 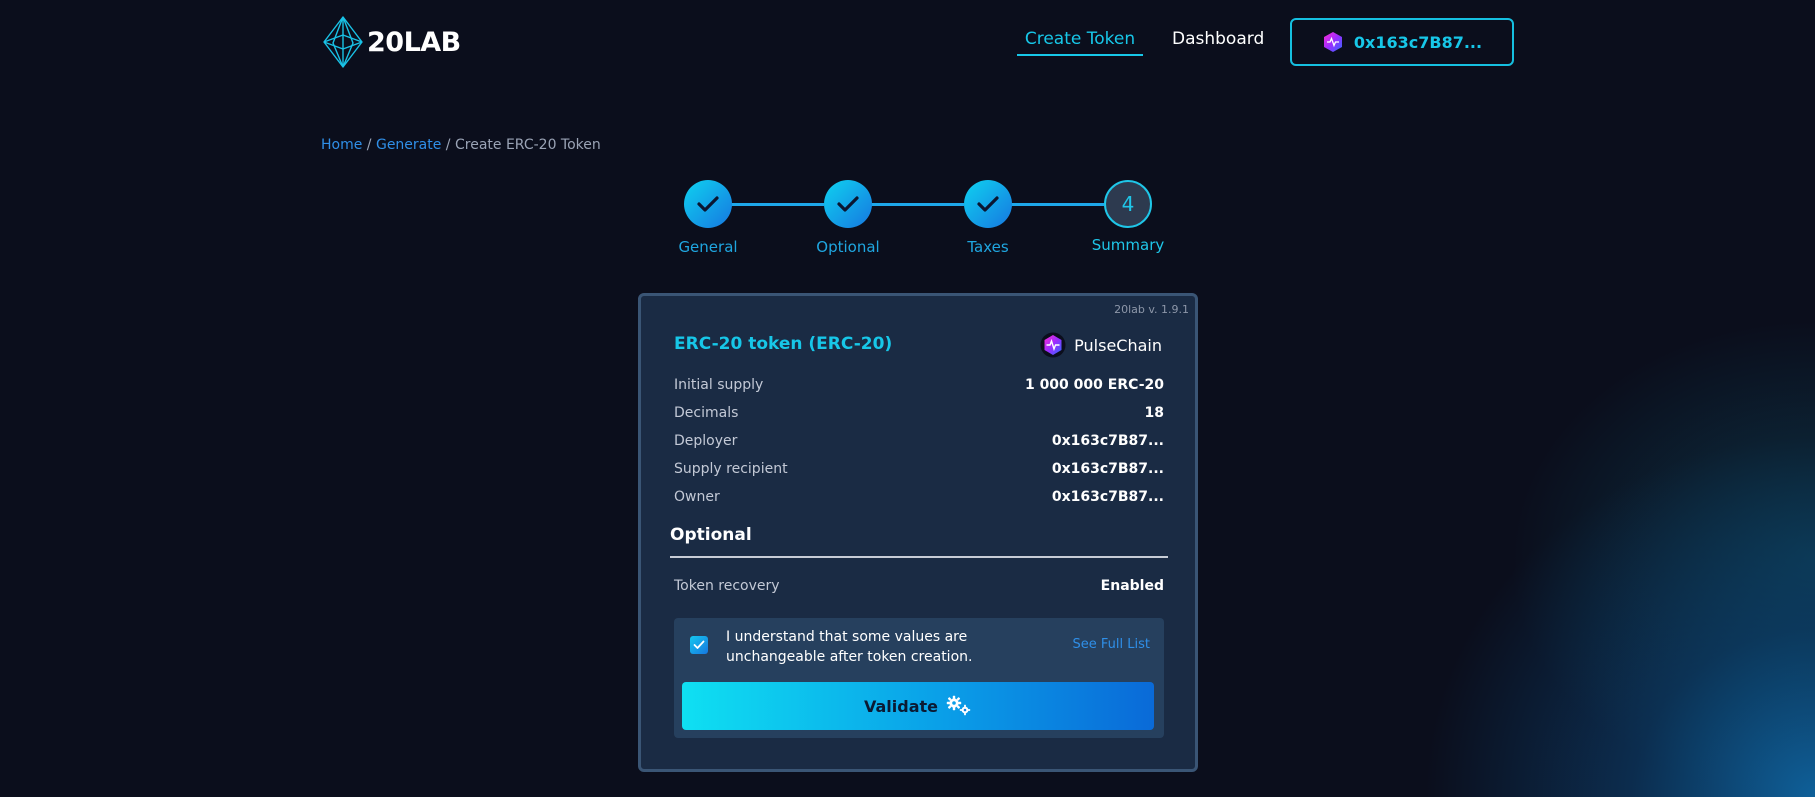 I want to click on summary-row-key: Deployer, so click(x=706, y=441).